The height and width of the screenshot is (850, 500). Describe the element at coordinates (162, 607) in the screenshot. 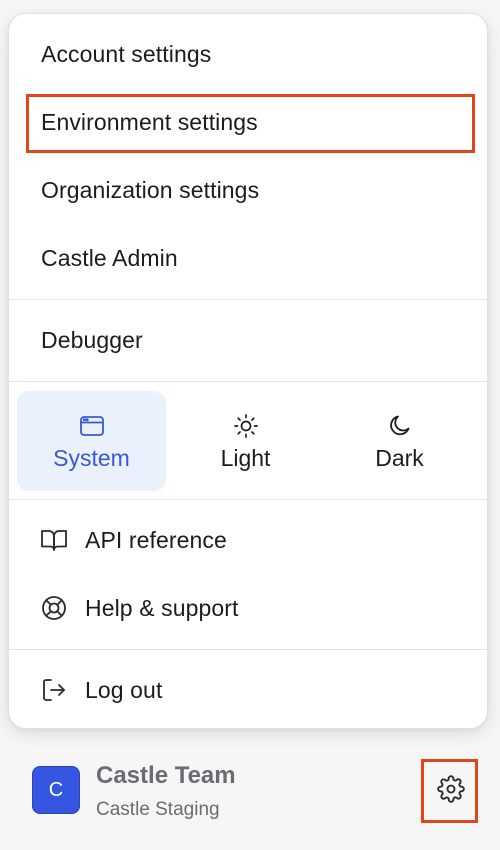

I see `help-support-label: Help & support` at that location.